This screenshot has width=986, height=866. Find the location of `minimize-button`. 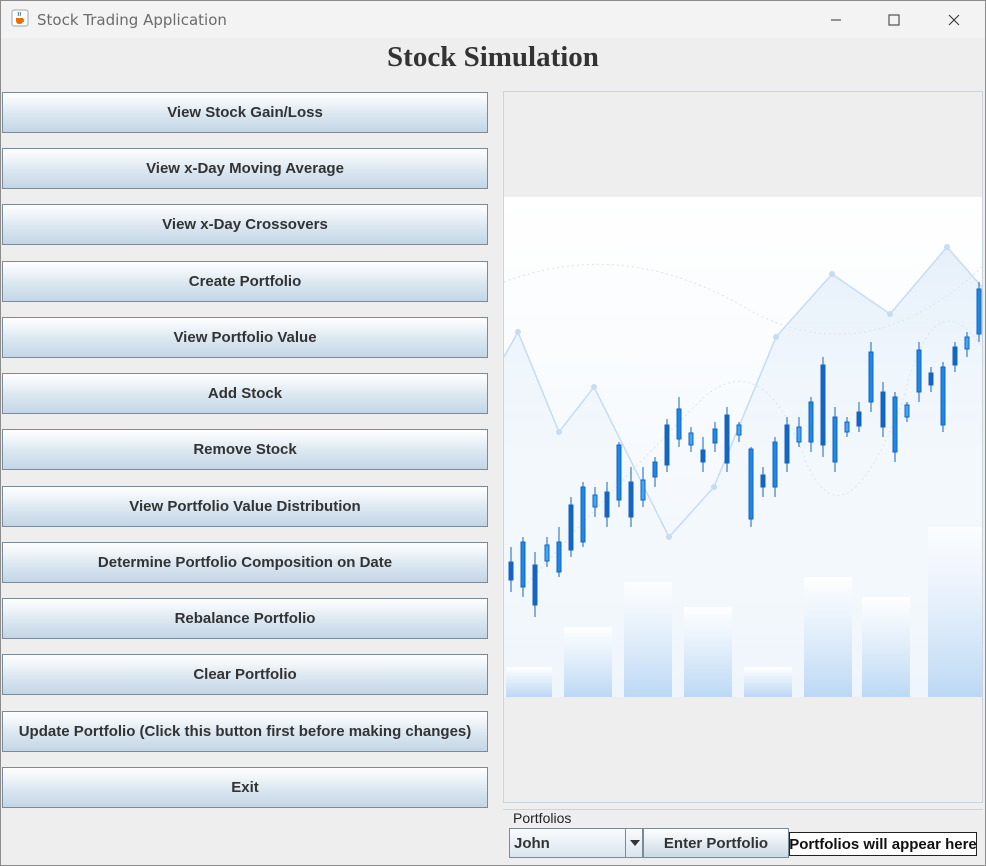

minimize-button is located at coordinates (836, 19).